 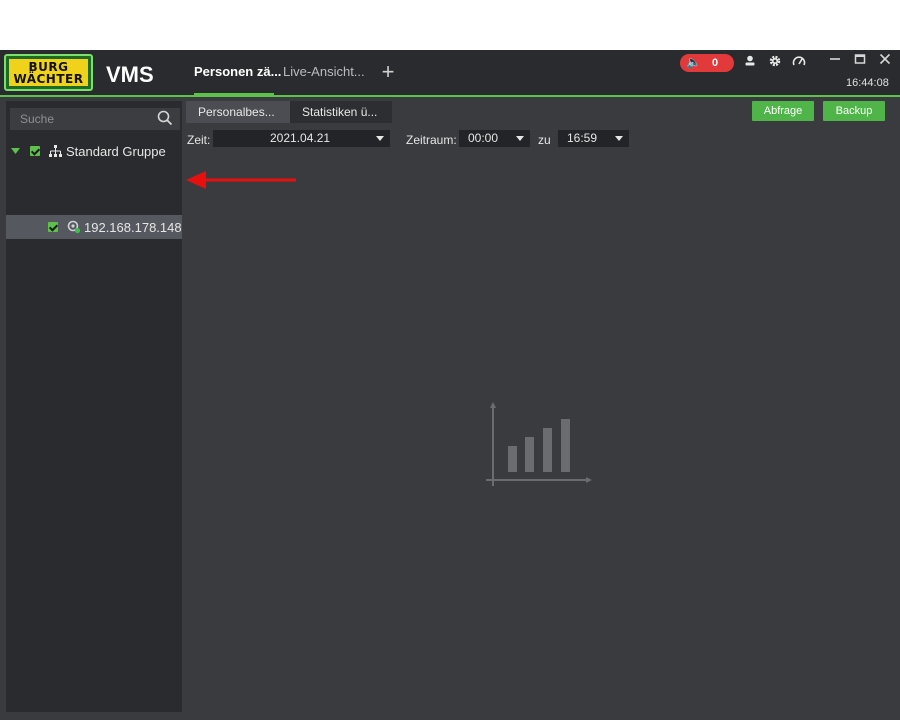 I want to click on time-from-select: 00:00, so click(x=494, y=138).